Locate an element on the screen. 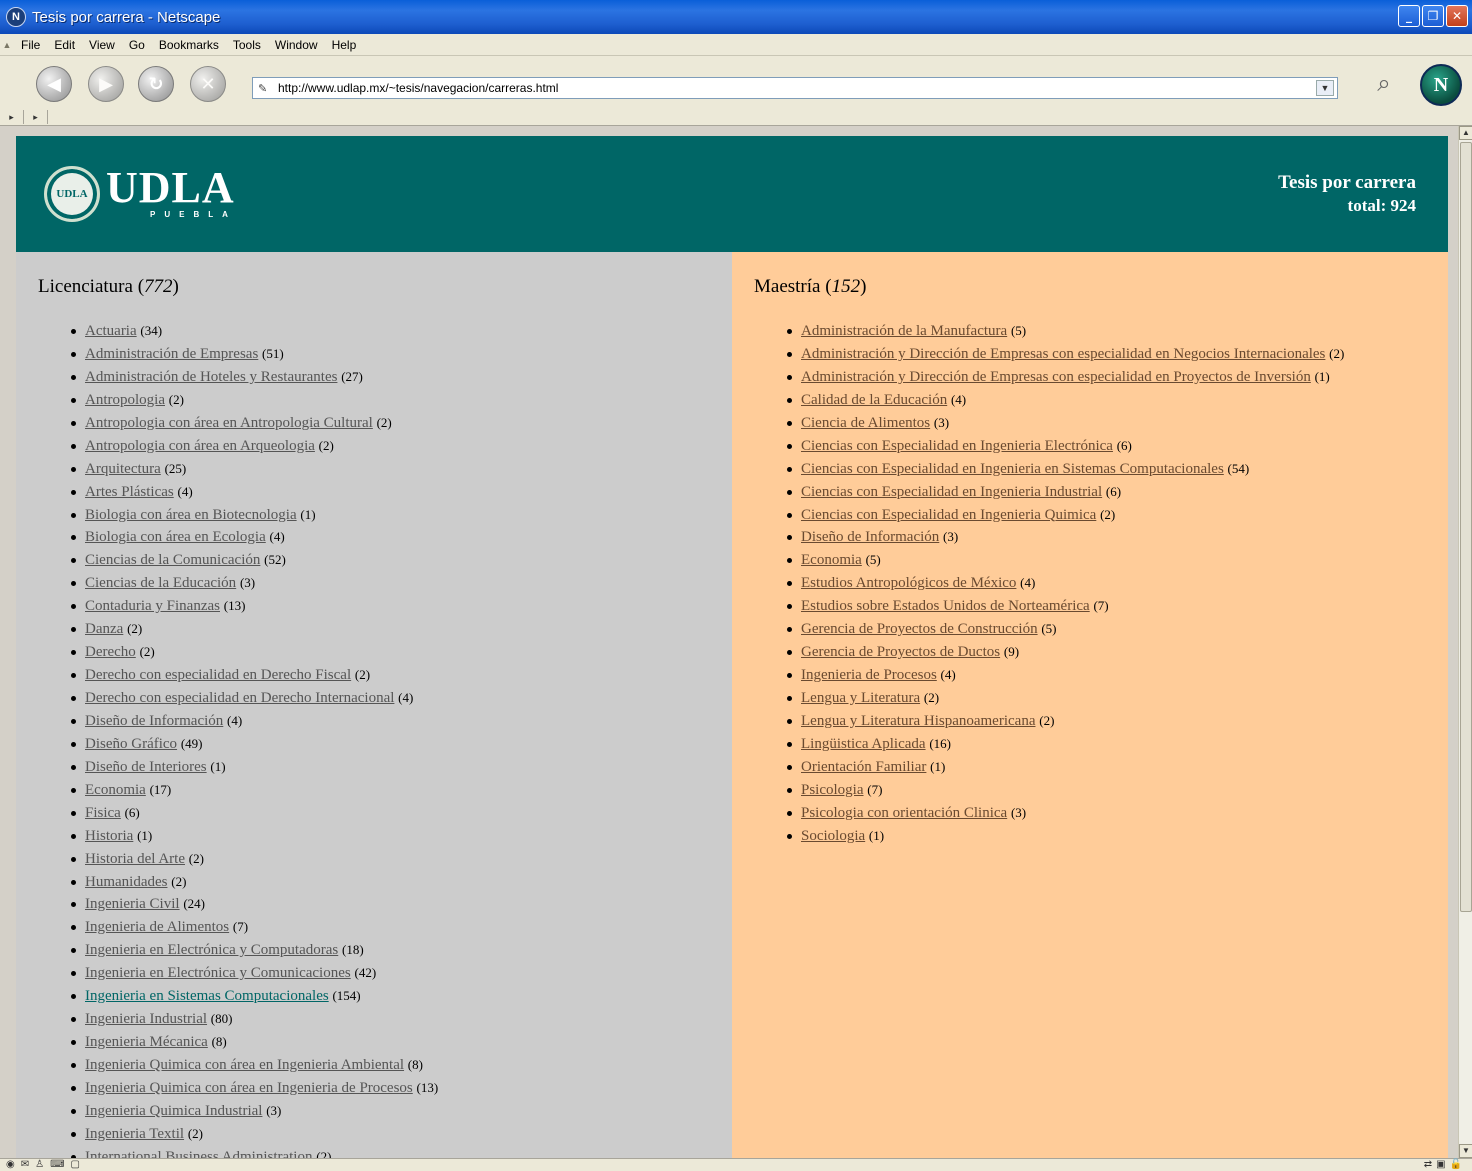 The height and width of the screenshot is (1171, 1472). stop-button: ✕ is located at coordinates (208, 84).